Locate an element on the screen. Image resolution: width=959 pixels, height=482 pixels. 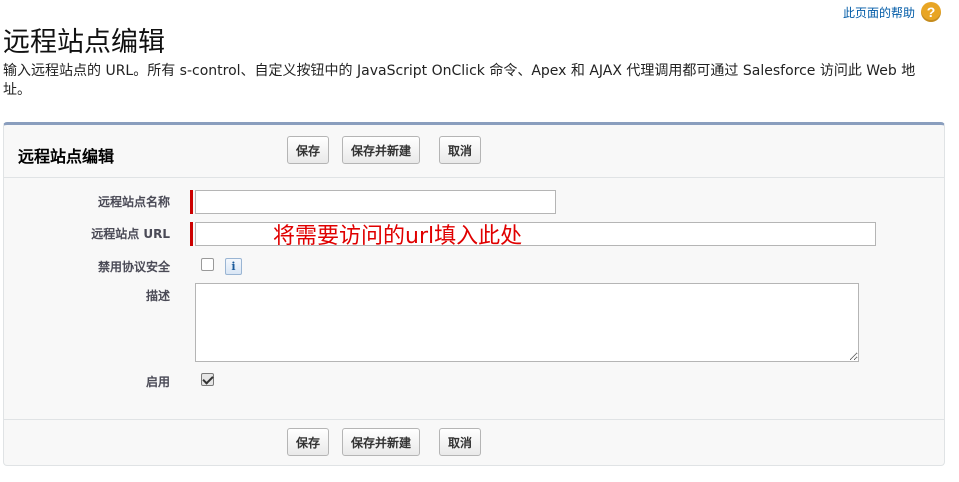
cancel-button-top: 取消 is located at coordinates (460, 150).